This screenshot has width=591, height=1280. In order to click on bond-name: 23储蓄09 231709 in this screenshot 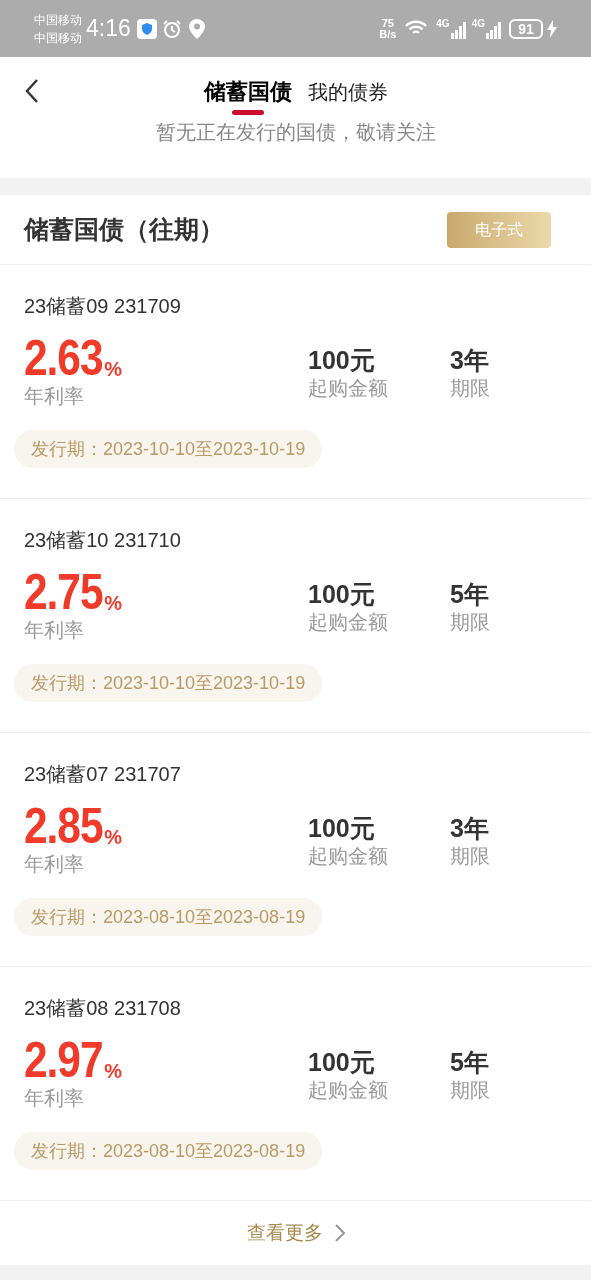, I will do `click(103, 306)`.